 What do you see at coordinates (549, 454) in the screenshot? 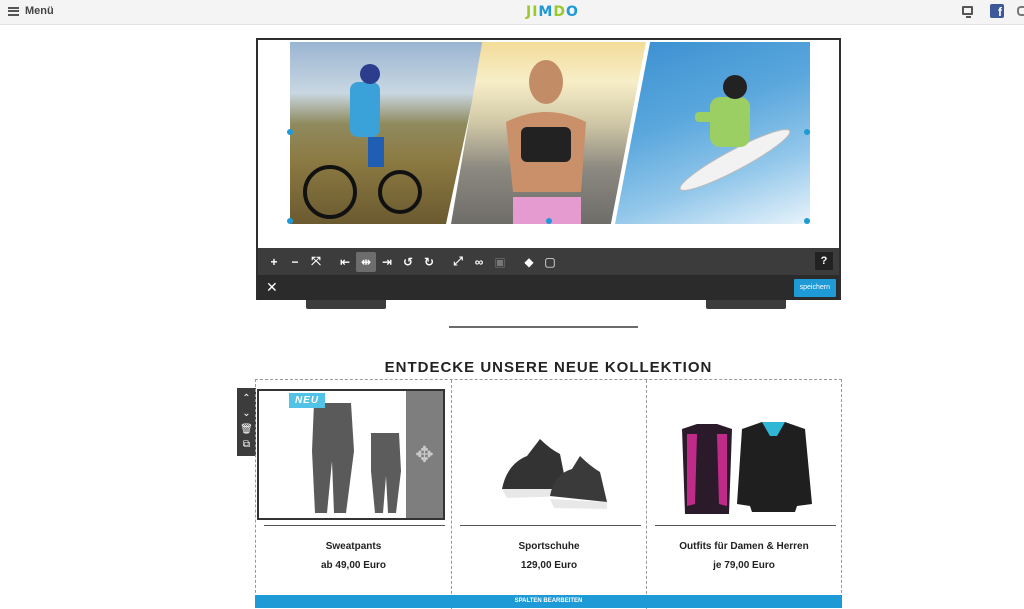
I see `product-image-shoes` at bounding box center [549, 454].